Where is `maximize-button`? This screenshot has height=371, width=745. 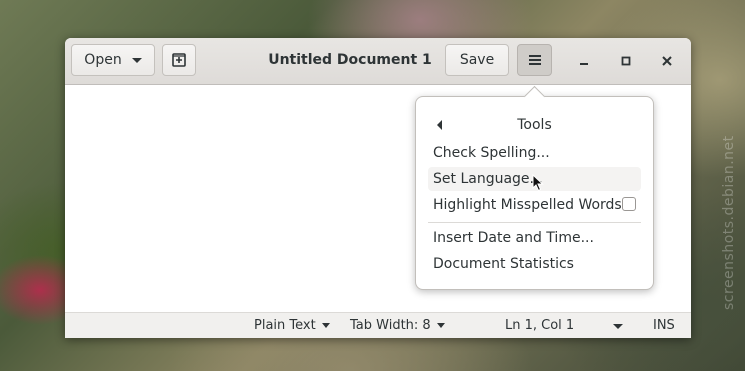 maximize-button is located at coordinates (626, 61).